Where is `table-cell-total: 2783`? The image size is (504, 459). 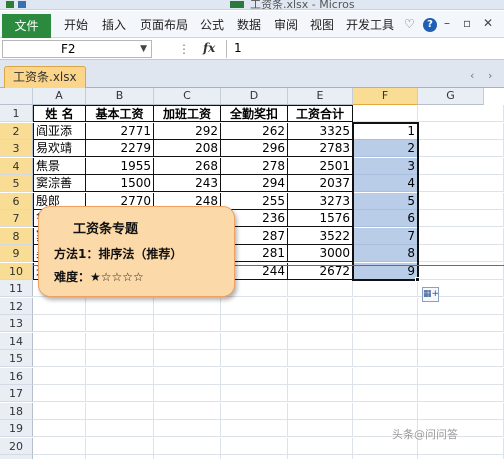
table-cell-total: 2783 is located at coordinates (320, 148).